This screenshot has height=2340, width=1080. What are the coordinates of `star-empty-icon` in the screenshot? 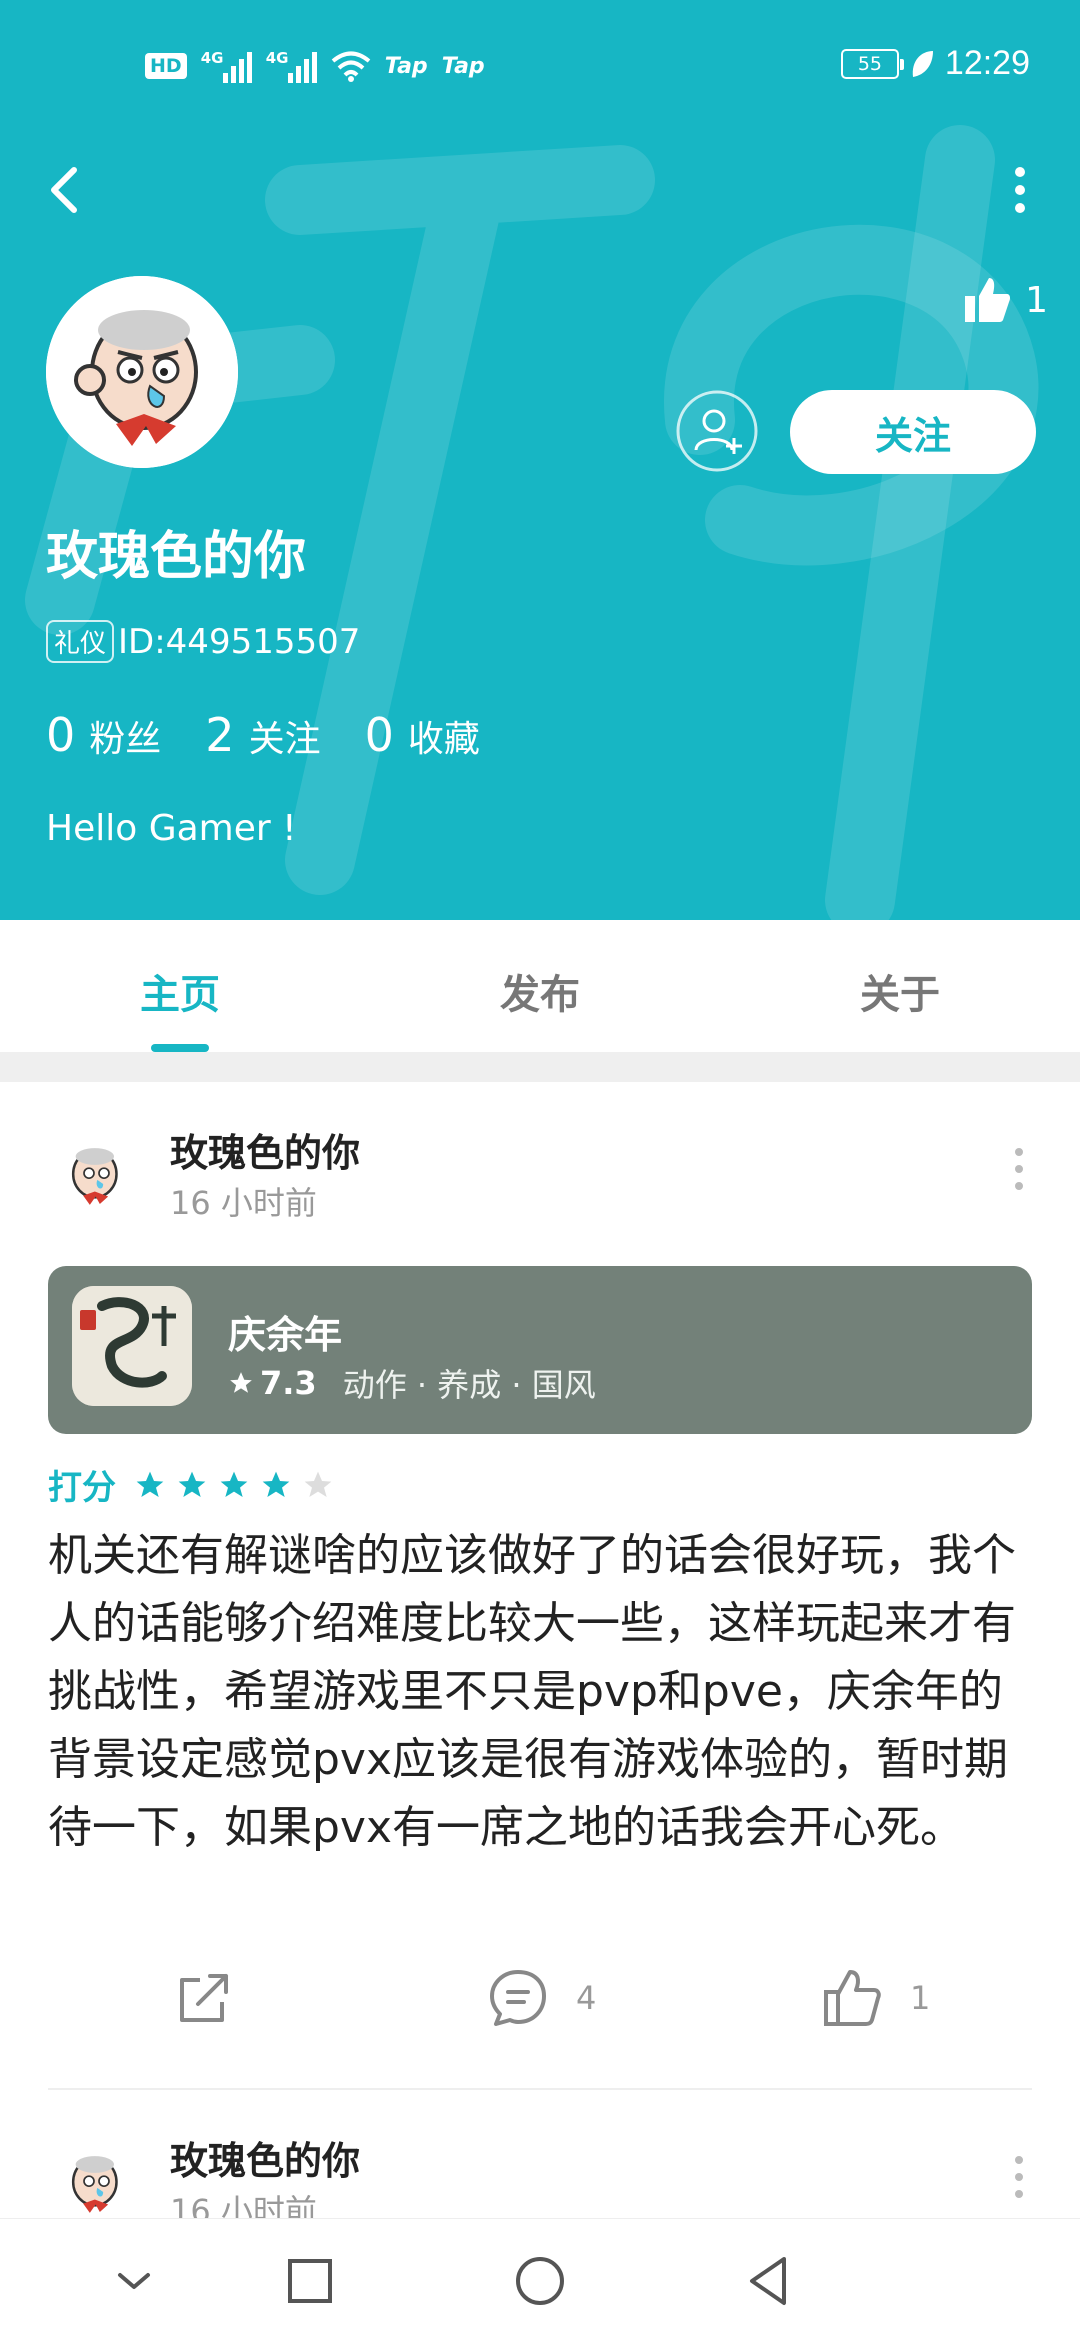 It's located at (318, 1484).